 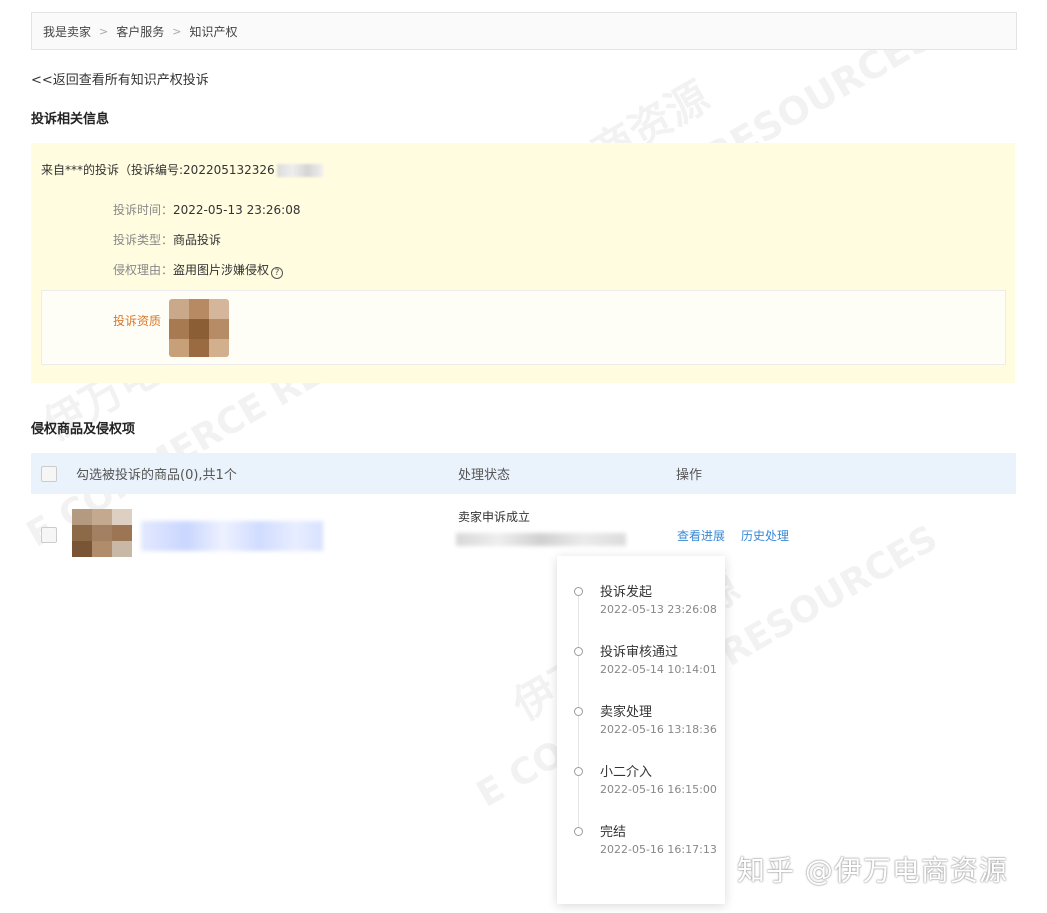 What do you see at coordinates (232, 536) in the screenshot?
I see `product-title-redacted` at bounding box center [232, 536].